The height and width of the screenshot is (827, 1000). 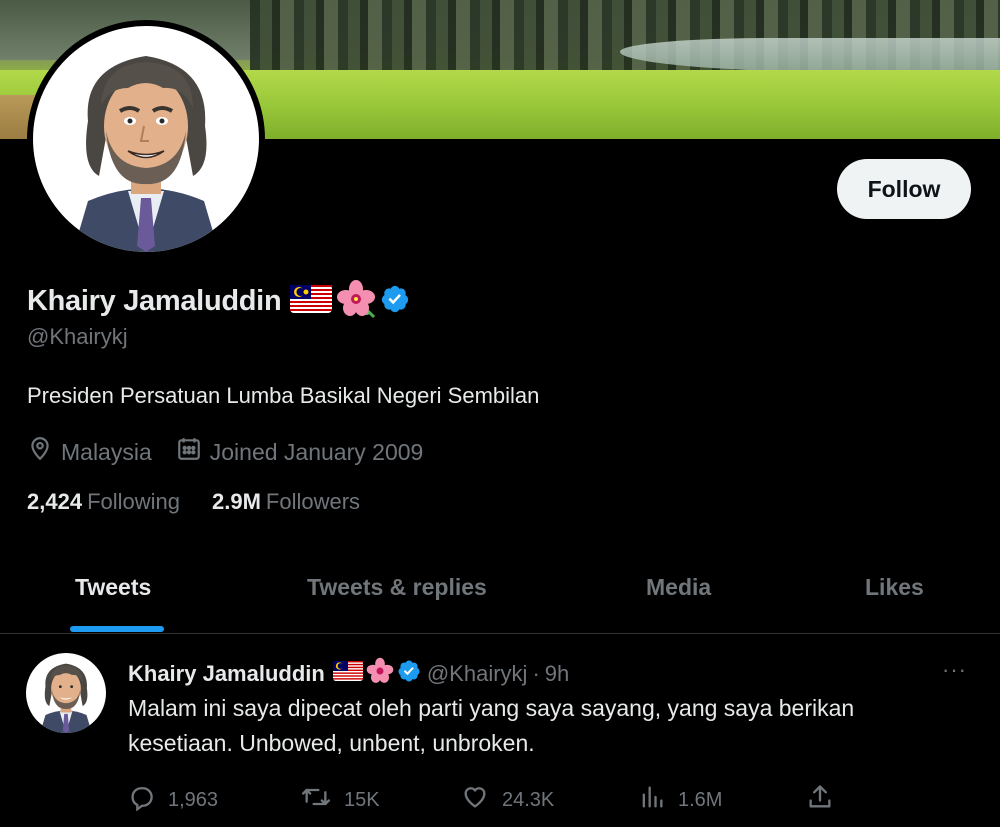 What do you see at coordinates (193, 452) in the screenshot?
I see `calendar-icon` at bounding box center [193, 452].